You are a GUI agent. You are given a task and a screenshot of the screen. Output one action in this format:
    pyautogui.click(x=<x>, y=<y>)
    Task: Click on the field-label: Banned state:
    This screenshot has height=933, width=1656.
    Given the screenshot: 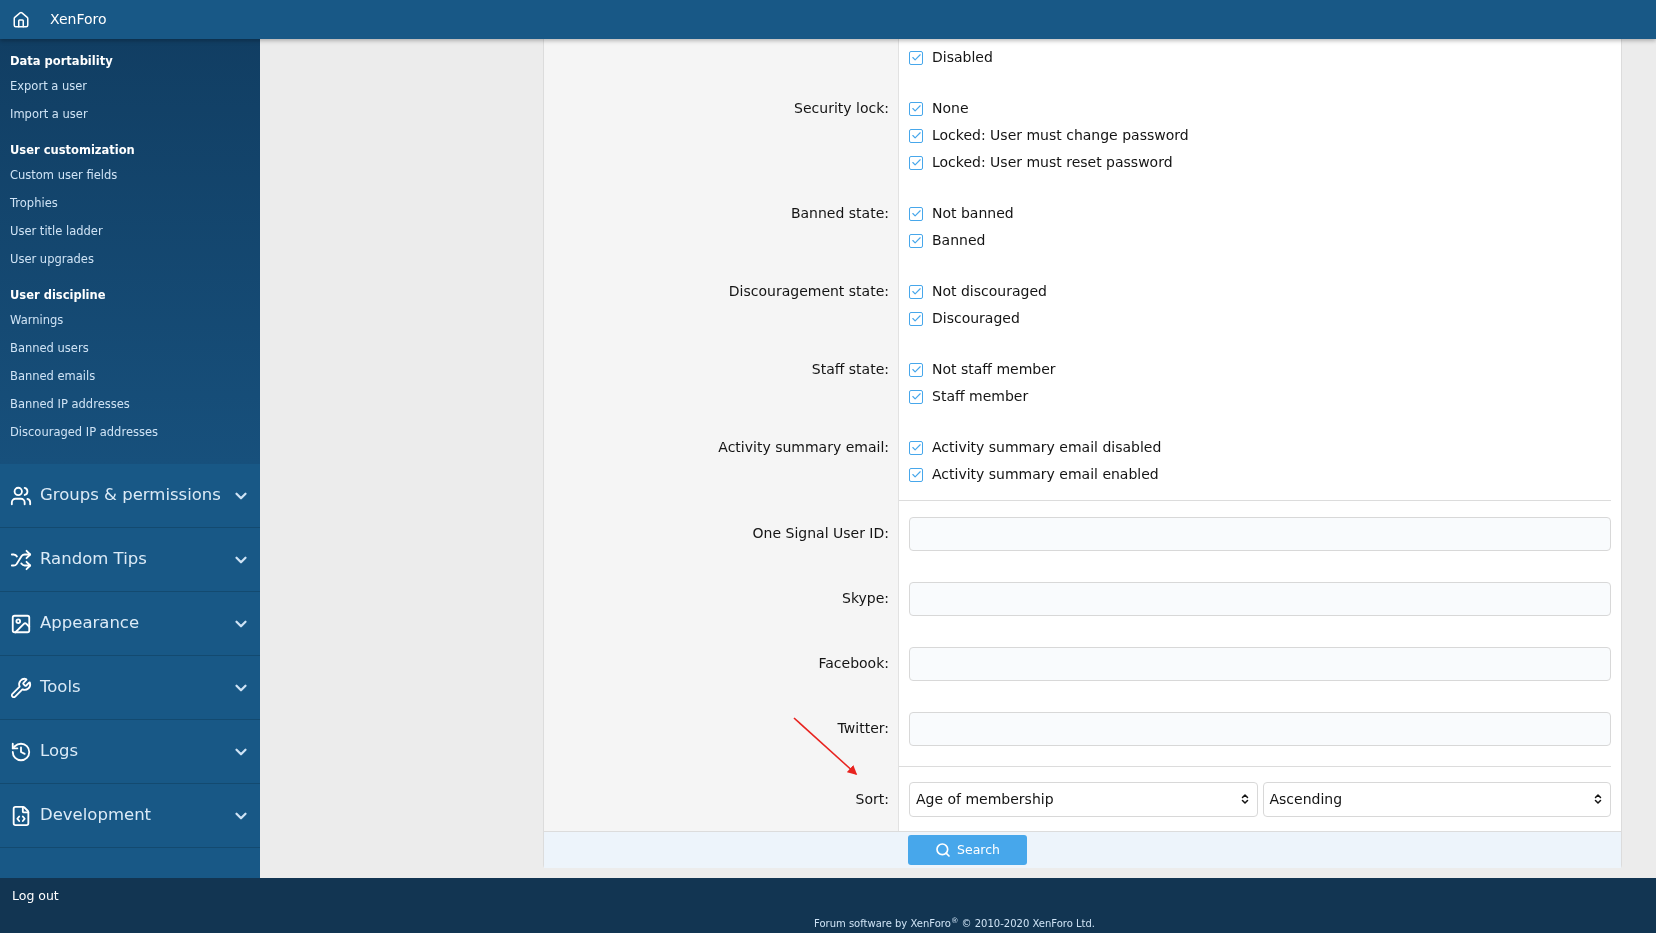 What is the action you would take?
    pyautogui.click(x=839, y=213)
    